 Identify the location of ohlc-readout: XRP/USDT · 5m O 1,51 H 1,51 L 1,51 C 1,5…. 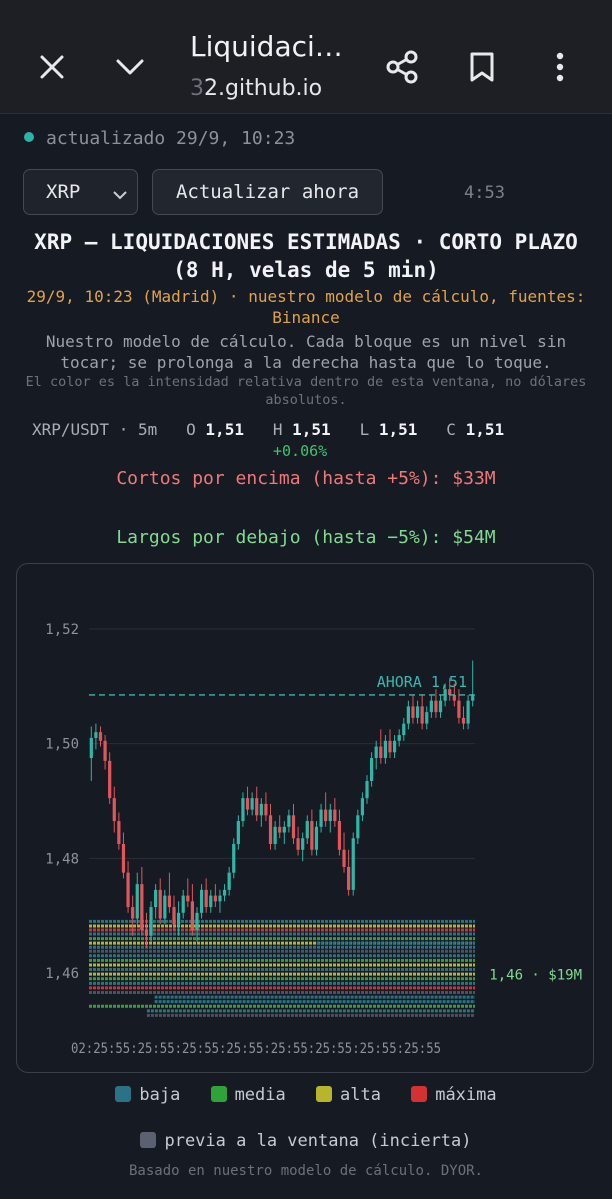
(268, 429).